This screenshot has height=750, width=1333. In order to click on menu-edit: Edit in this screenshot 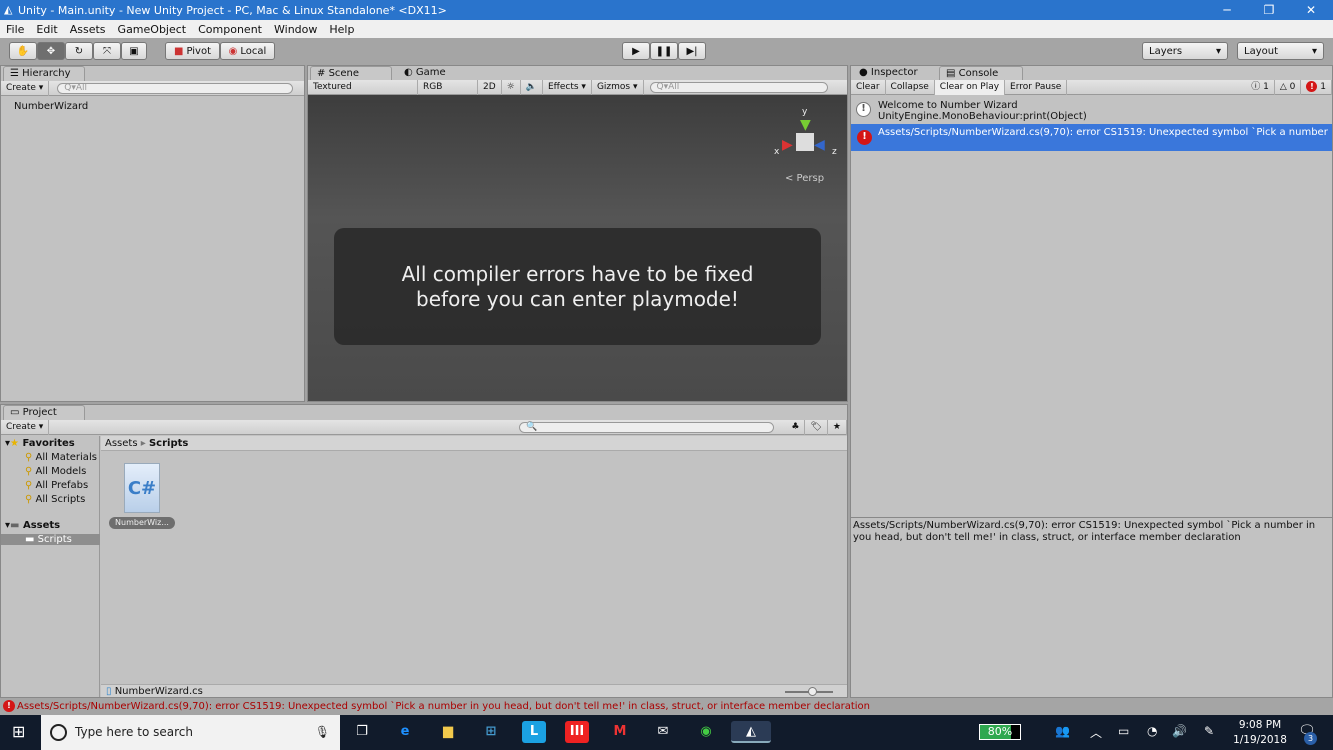, I will do `click(46, 29)`.